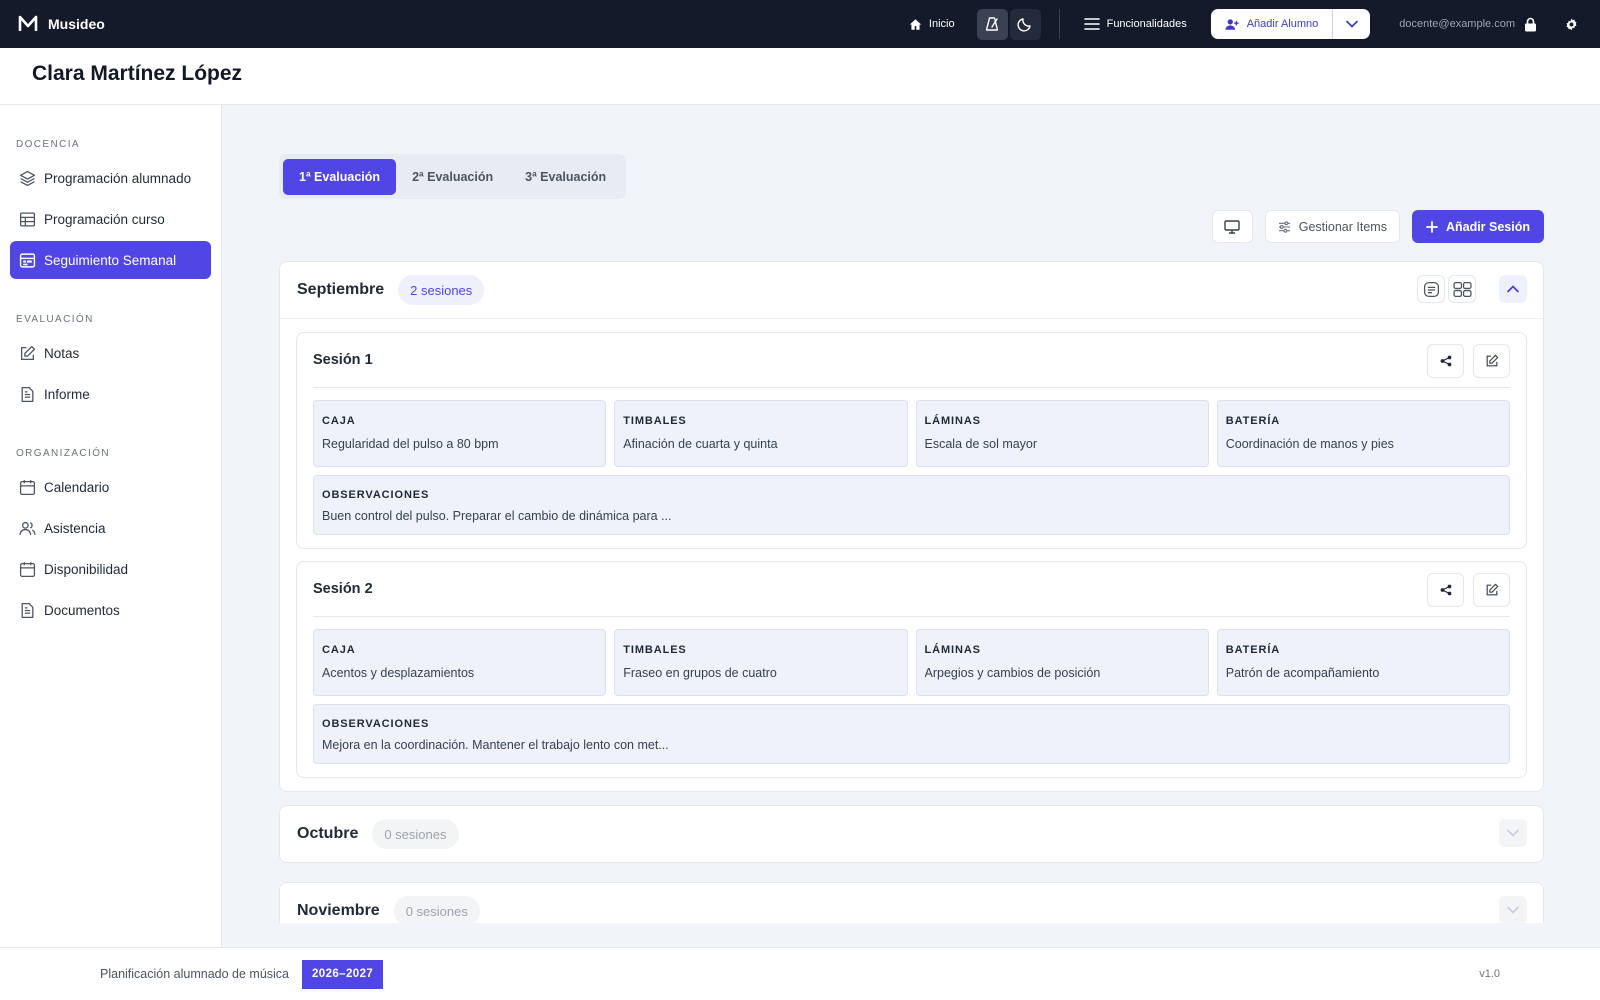 Image resolution: width=1600 pixels, height=1000 pixels. Describe the element at coordinates (1342, 226) in the screenshot. I see `manage-items-label: Gestionar Items` at that location.